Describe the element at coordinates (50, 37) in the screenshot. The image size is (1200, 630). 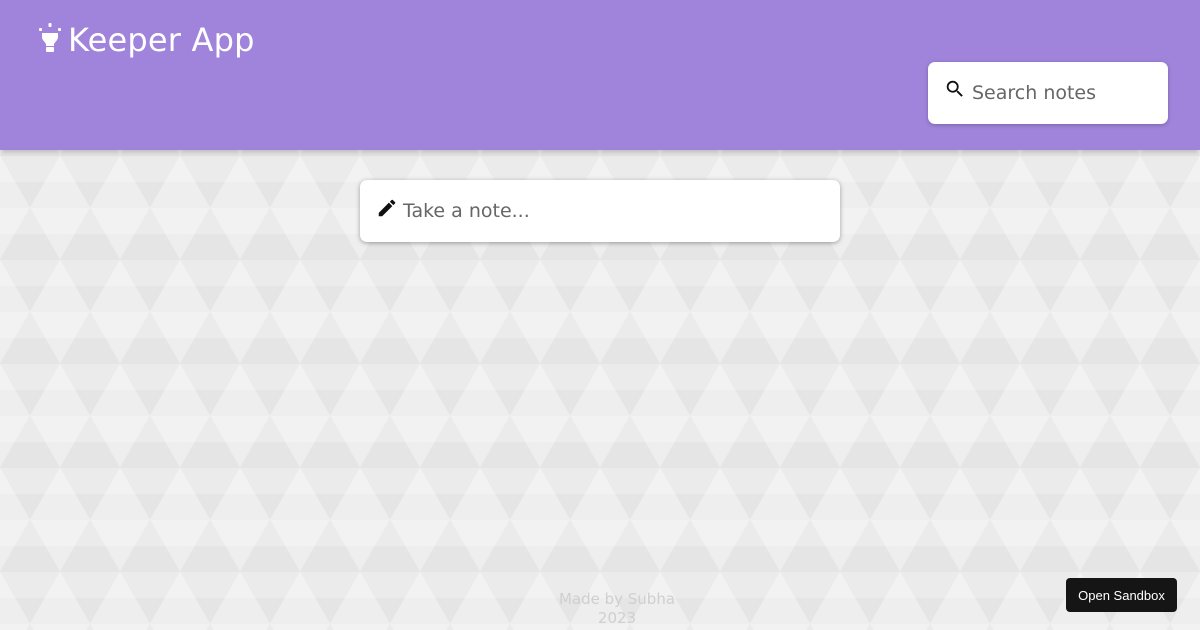
I see `lightbulb-icon` at that location.